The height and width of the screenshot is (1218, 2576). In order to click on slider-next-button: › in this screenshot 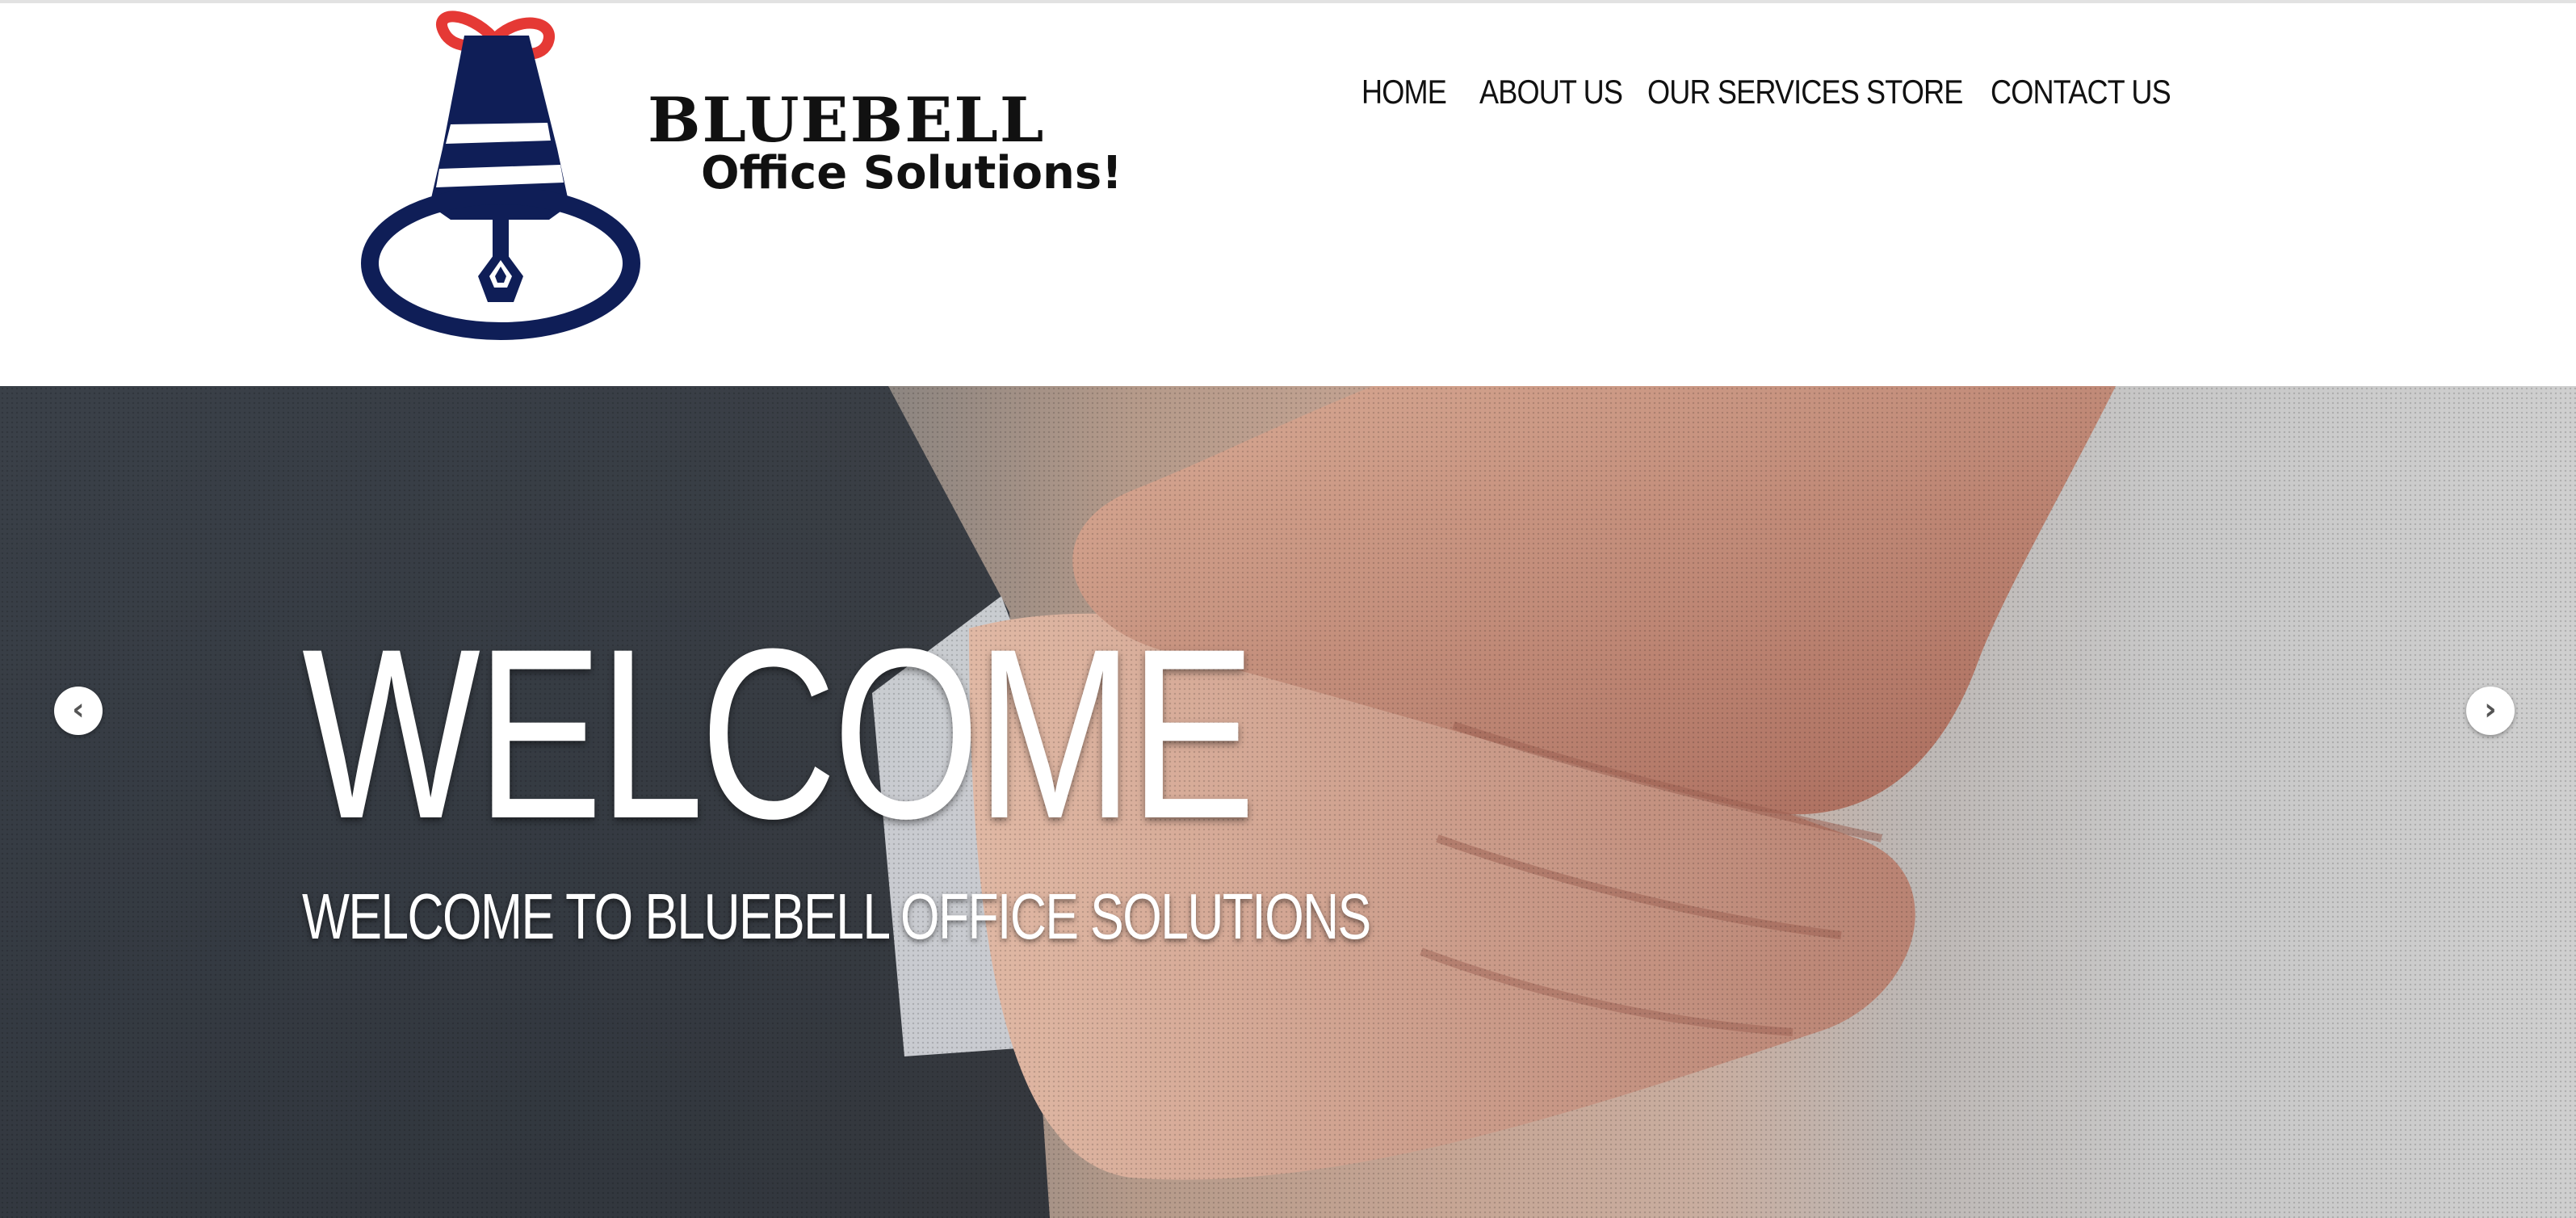, I will do `click(2490, 711)`.